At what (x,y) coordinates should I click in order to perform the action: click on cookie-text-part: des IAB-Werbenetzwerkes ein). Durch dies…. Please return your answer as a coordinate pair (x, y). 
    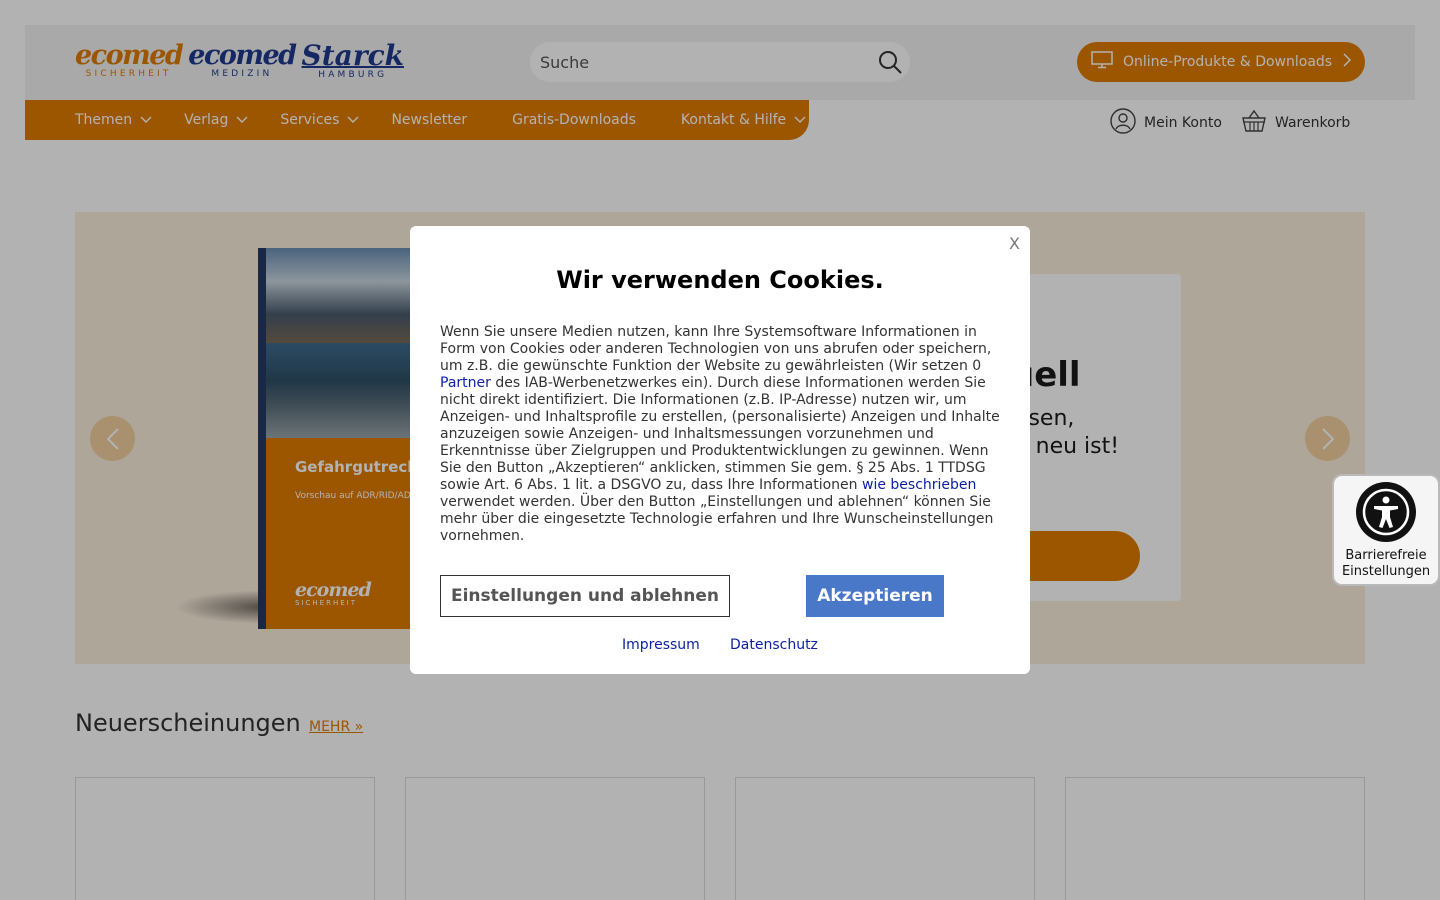
    Looking at the image, I should click on (720, 434).